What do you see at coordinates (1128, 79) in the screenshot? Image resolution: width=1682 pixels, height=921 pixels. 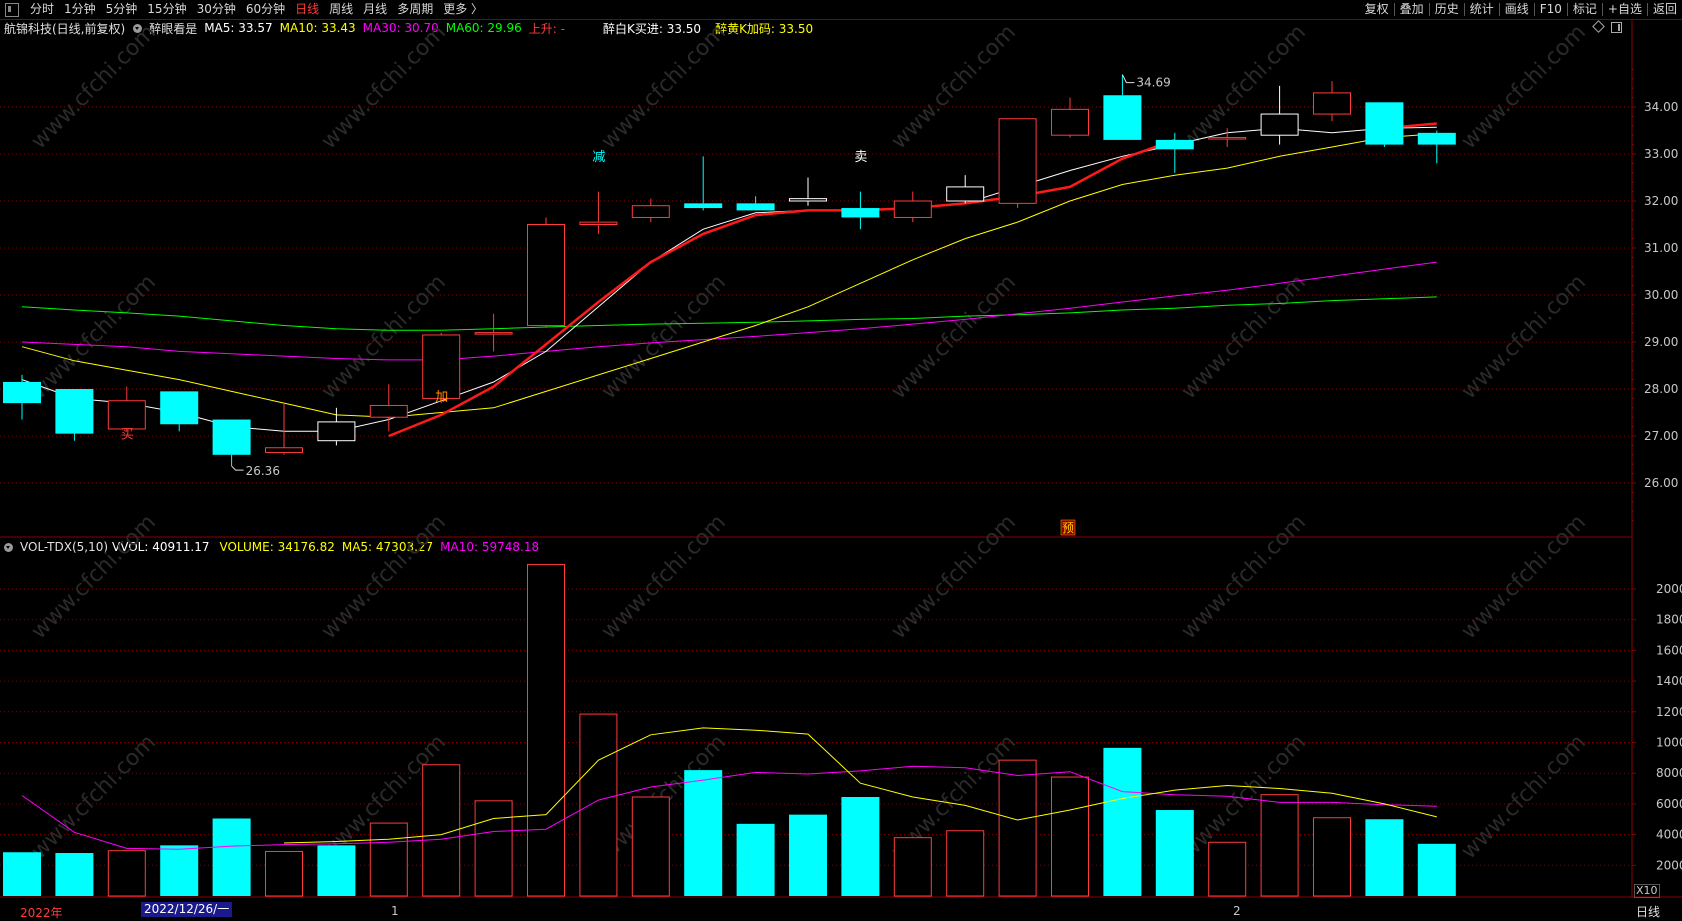 I see `high-pointer` at bounding box center [1128, 79].